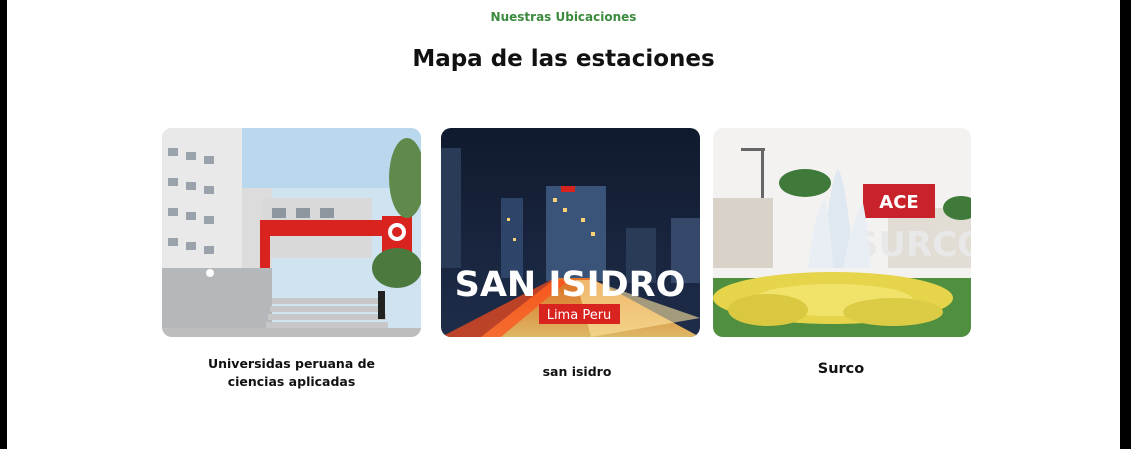 The height and width of the screenshot is (449, 1131). I want to click on section-title: Mapa de las estaciones, so click(563, 59).